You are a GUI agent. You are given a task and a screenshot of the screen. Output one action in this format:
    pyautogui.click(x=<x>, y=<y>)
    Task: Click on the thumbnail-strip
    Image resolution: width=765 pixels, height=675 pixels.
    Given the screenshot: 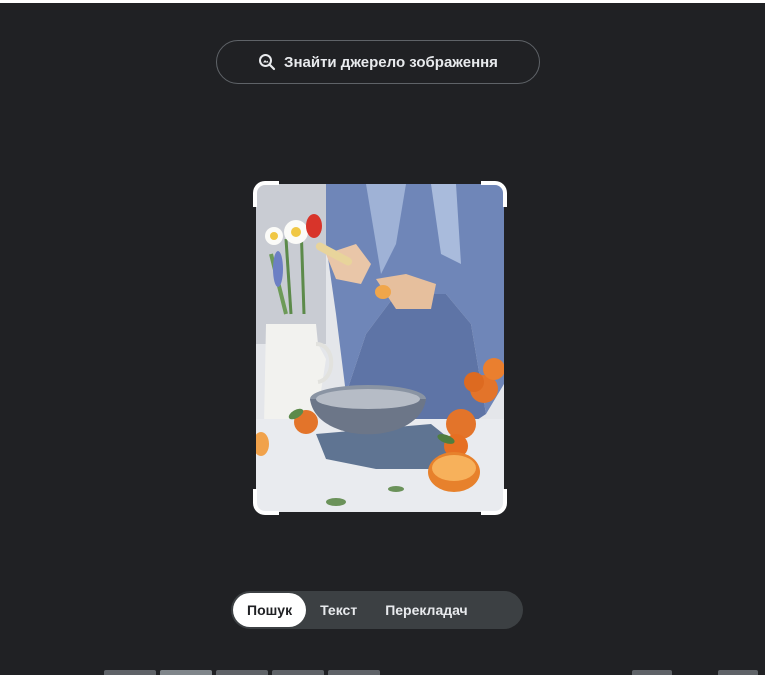 What is the action you would take?
    pyautogui.click(x=382, y=672)
    